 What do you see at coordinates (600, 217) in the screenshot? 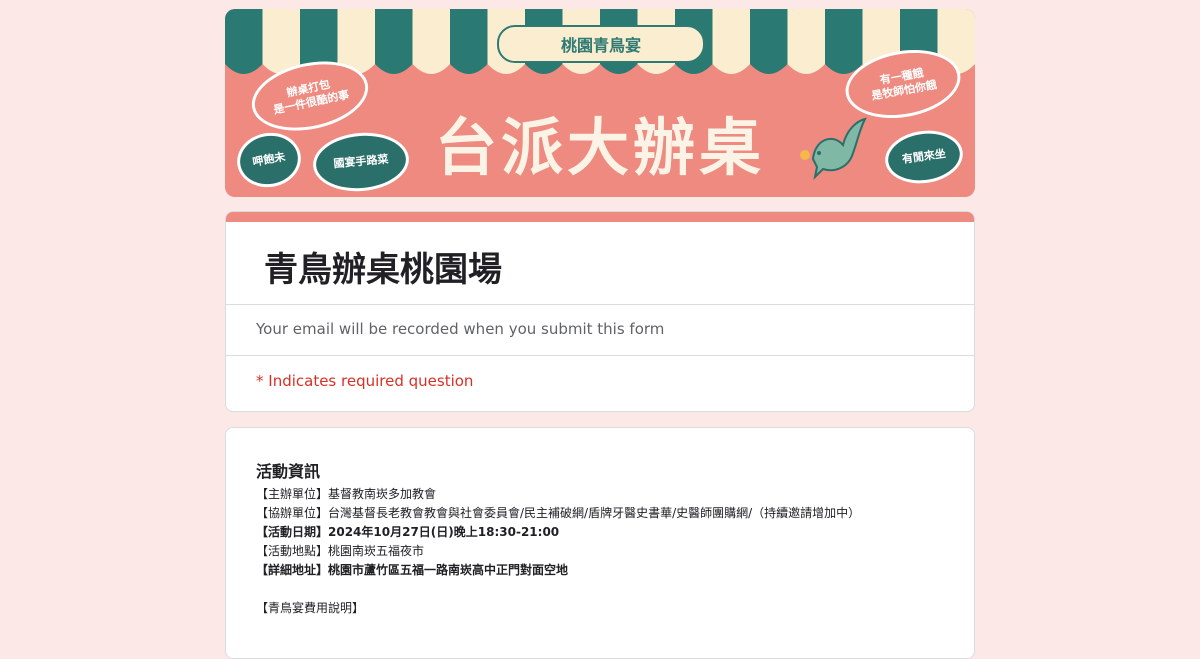
I see `card-accent-bar` at bounding box center [600, 217].